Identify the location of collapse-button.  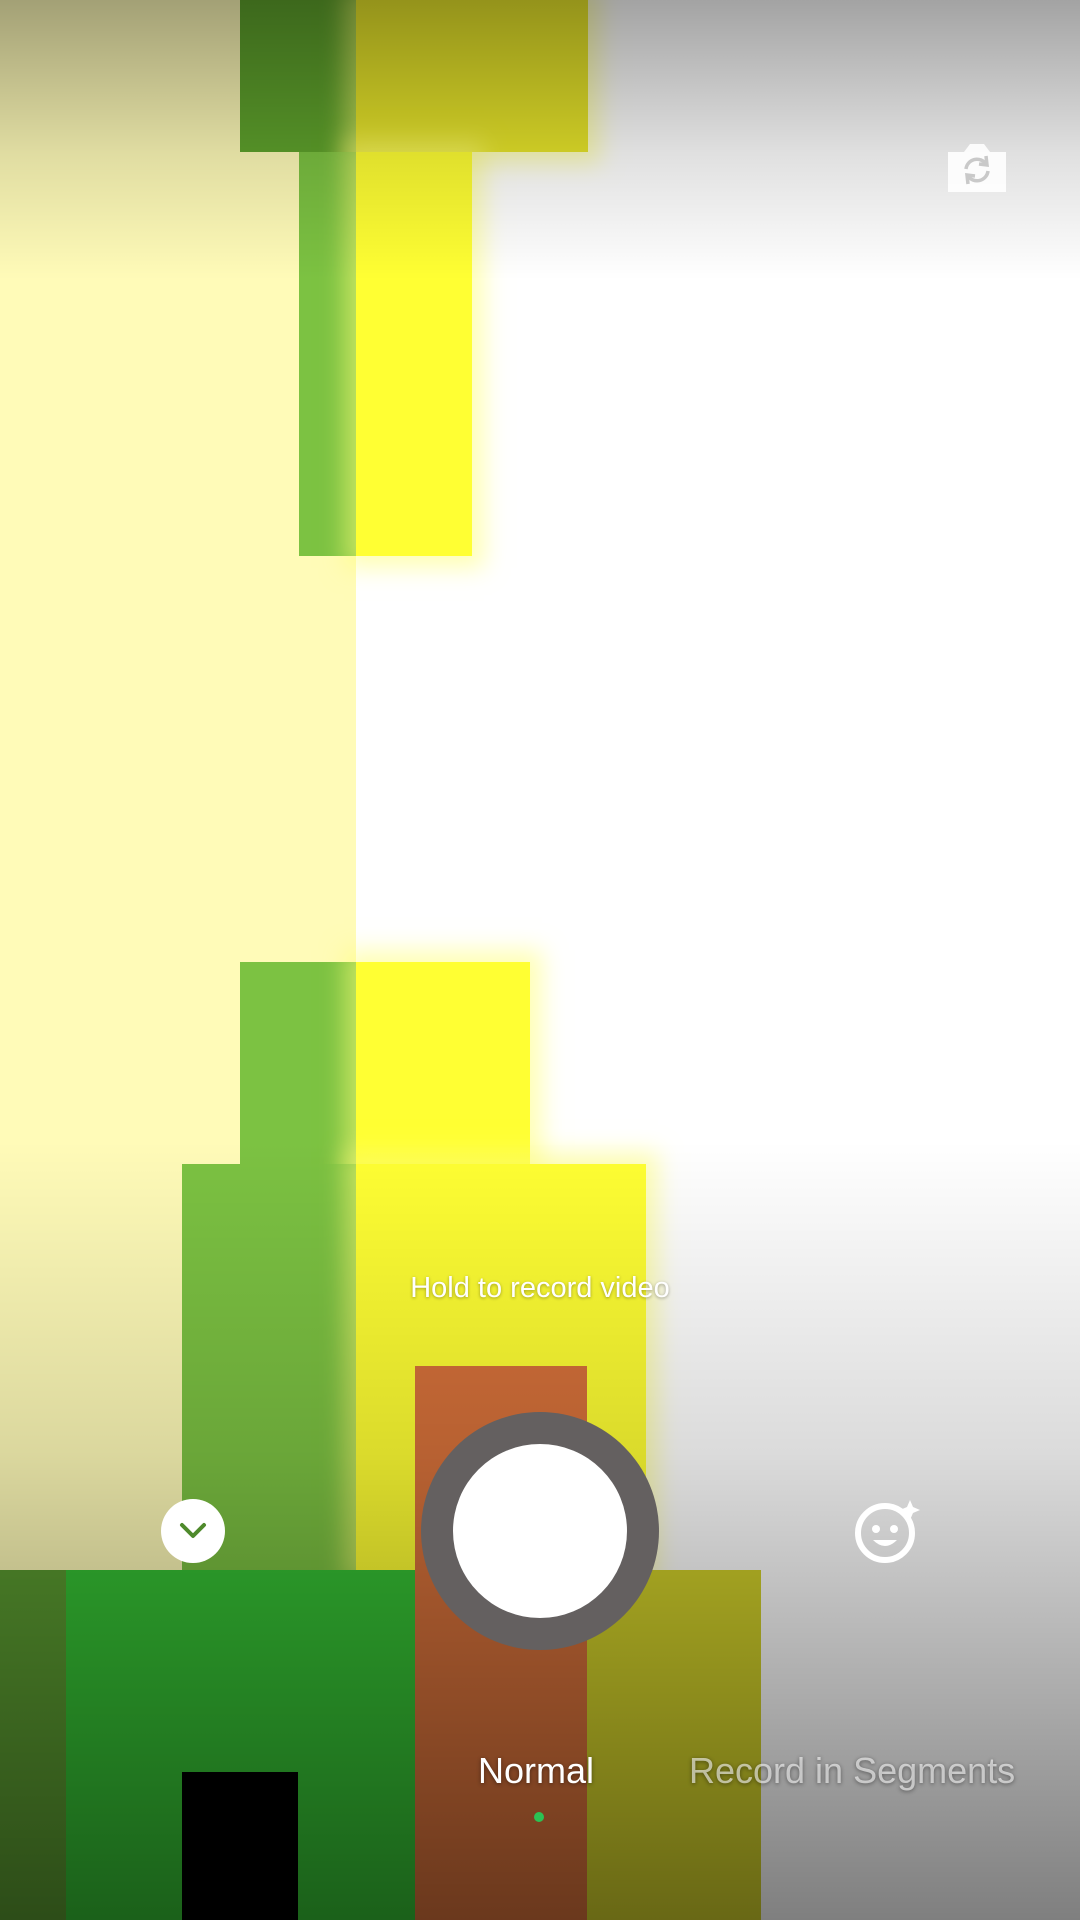
(193, 1531).